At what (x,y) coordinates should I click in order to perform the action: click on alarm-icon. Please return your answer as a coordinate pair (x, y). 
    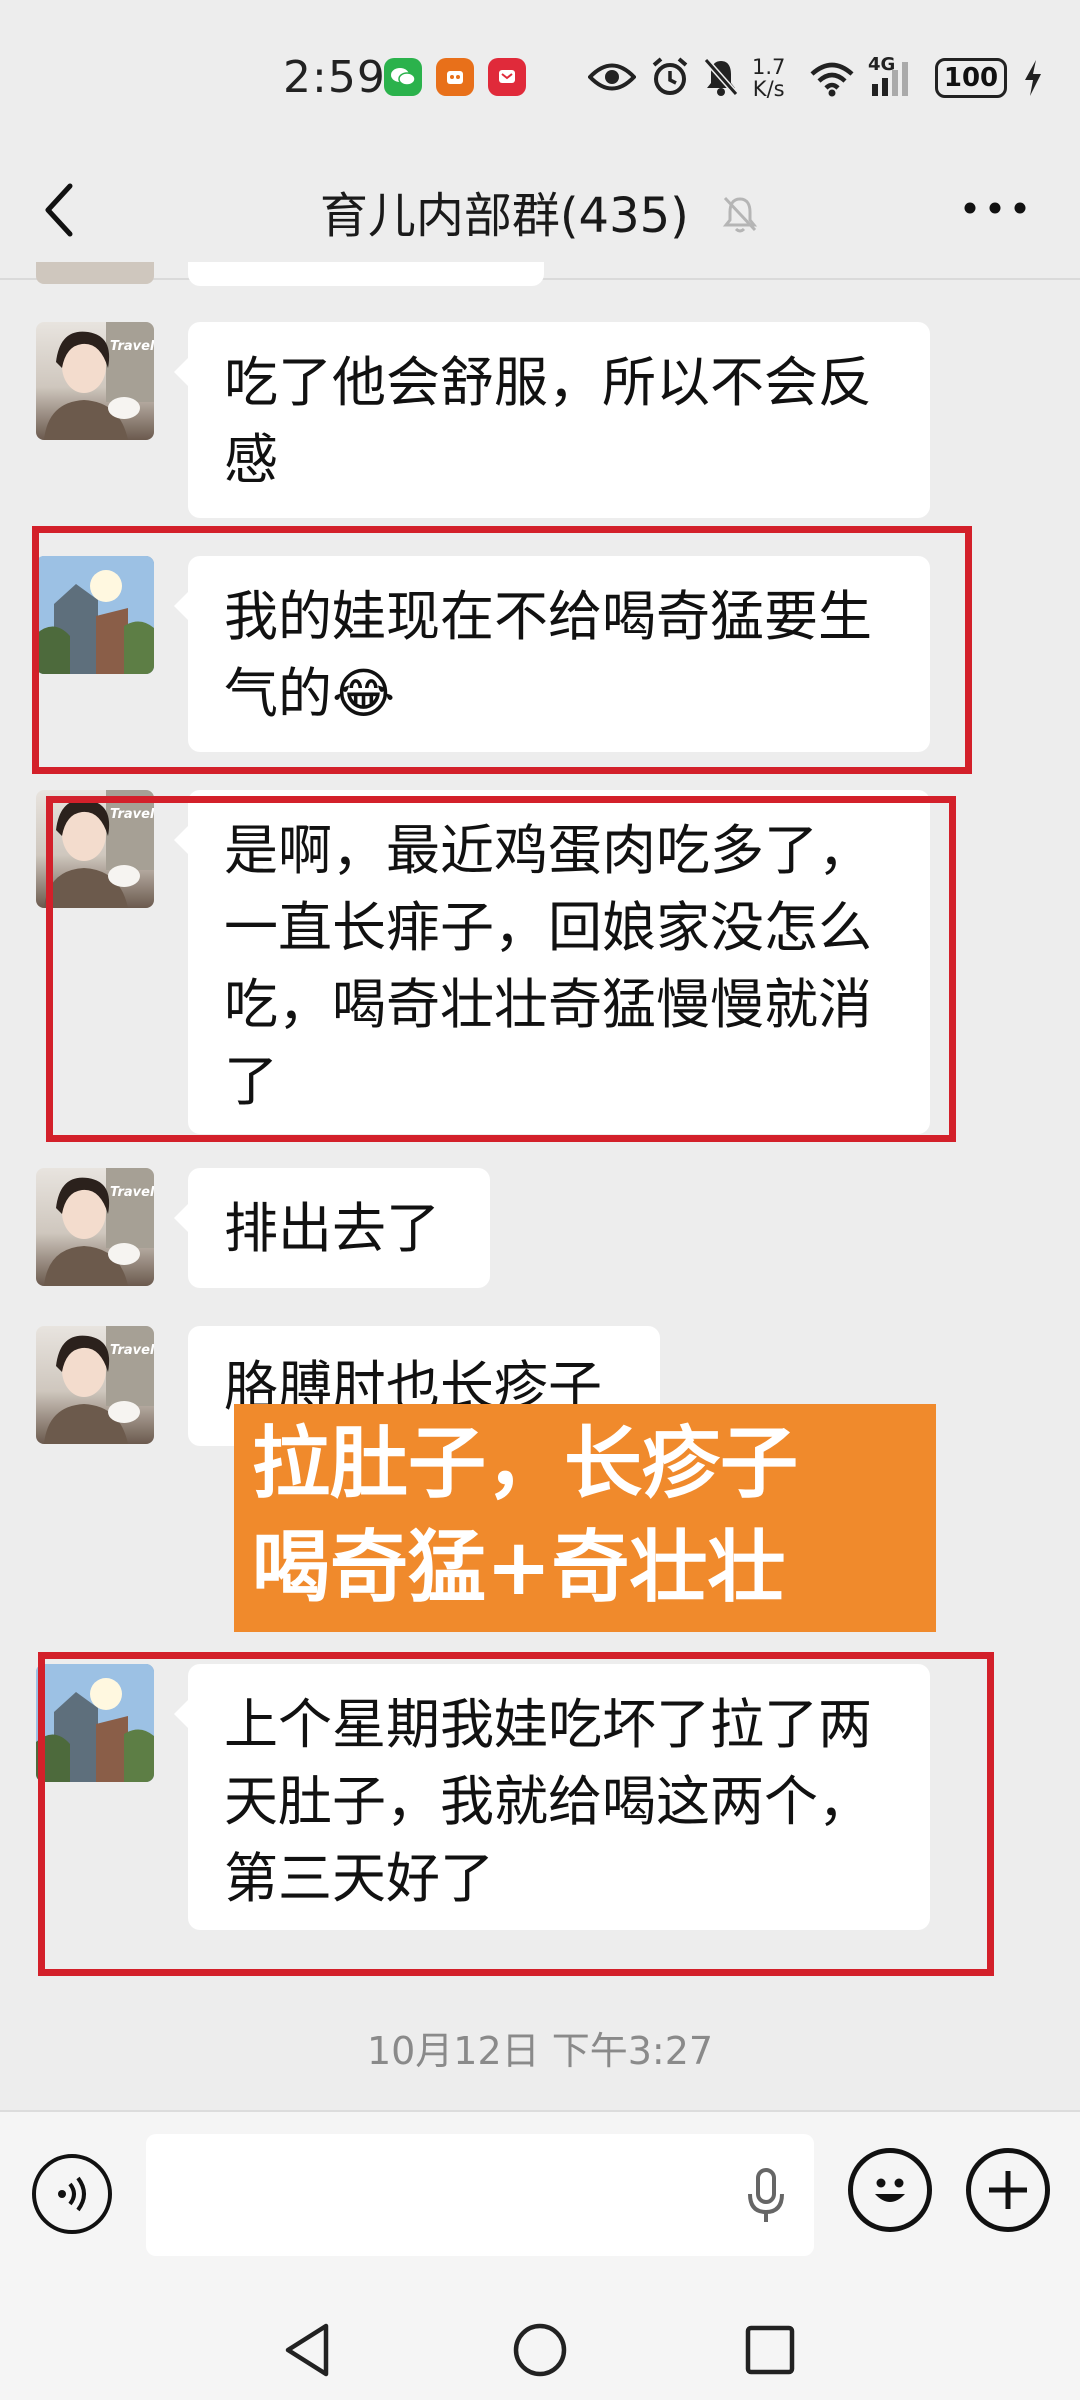
    Looking at the image, I should click on (670, 79).